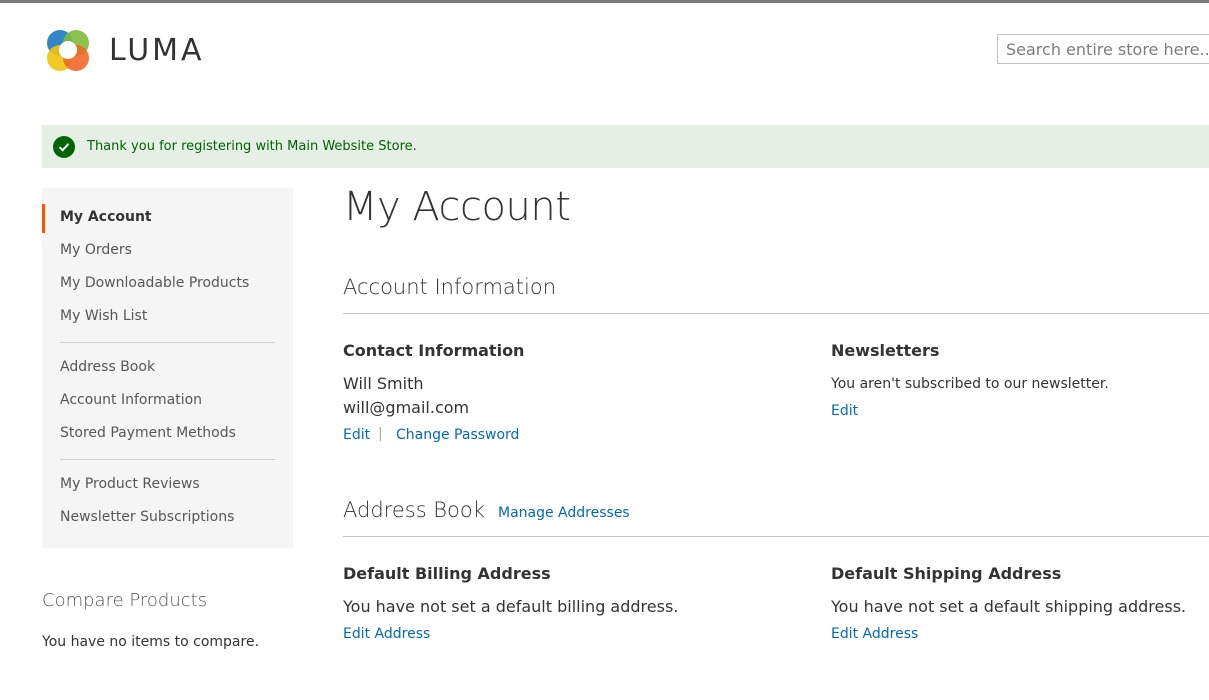 The image size is (1209, 700). What do you see at coordinates (450, 287) in the screenshot?
I see `account-information-title: Account Information` at bounding box center [450, 287].